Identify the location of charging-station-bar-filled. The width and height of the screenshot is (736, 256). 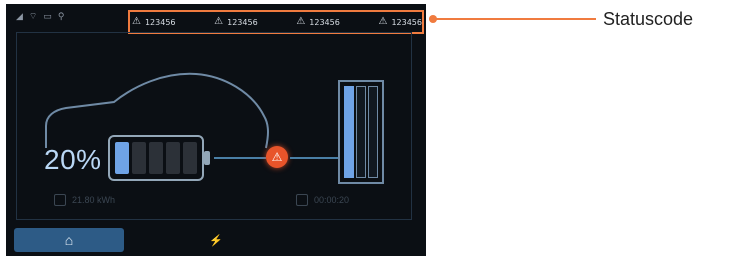
(349, 132).